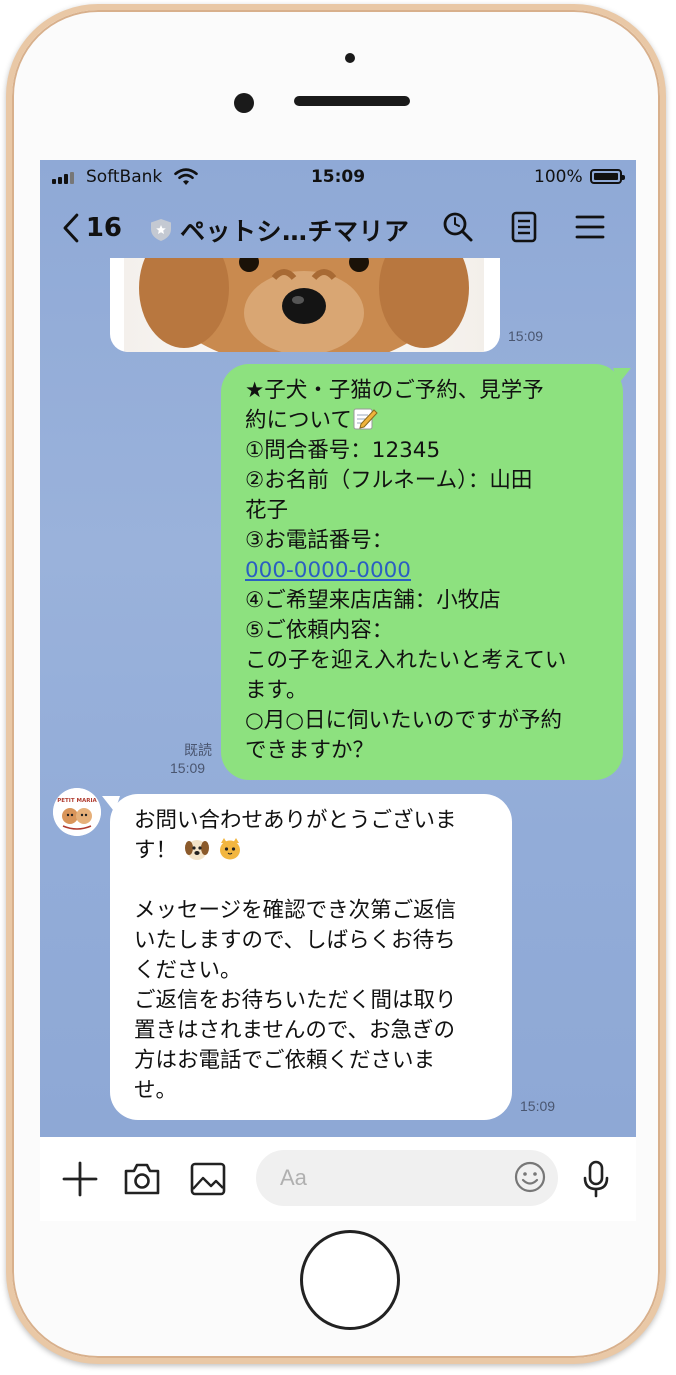 The height and width of the screenshot is (1375, 676). What do you see at coordinates (343, 450) in the screenshot?
I see `message-line: ①問合番号：12345` at bounding box center [343, 450].